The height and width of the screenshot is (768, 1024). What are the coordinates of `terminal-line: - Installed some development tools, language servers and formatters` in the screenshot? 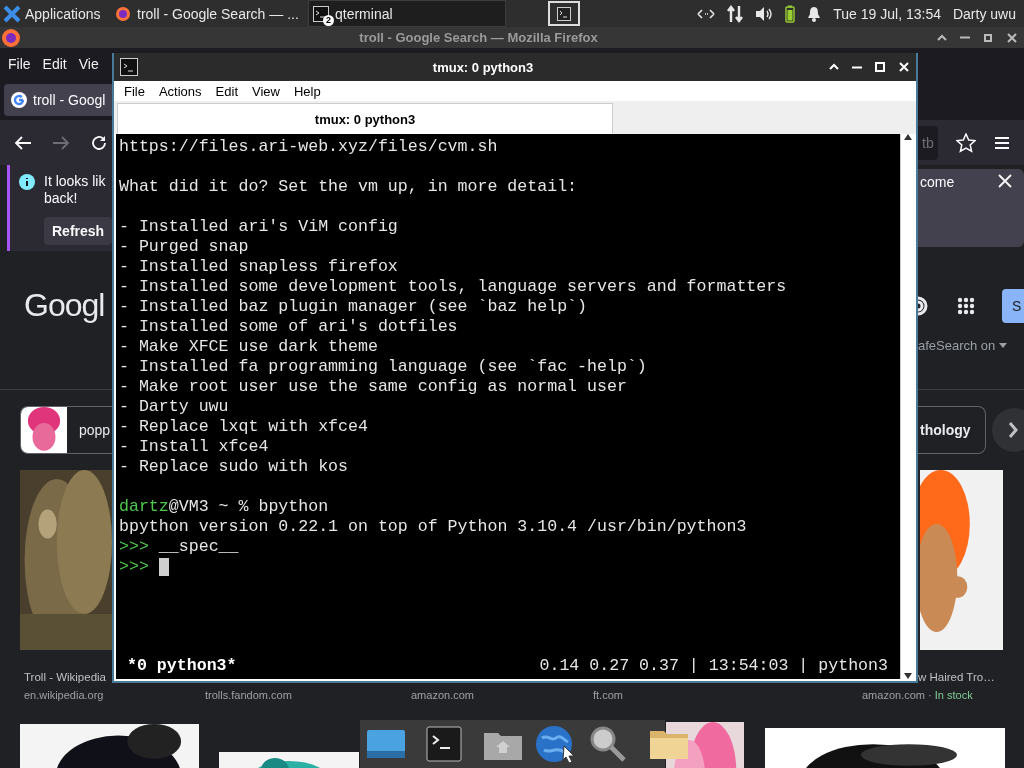 It's located at (453, 287).